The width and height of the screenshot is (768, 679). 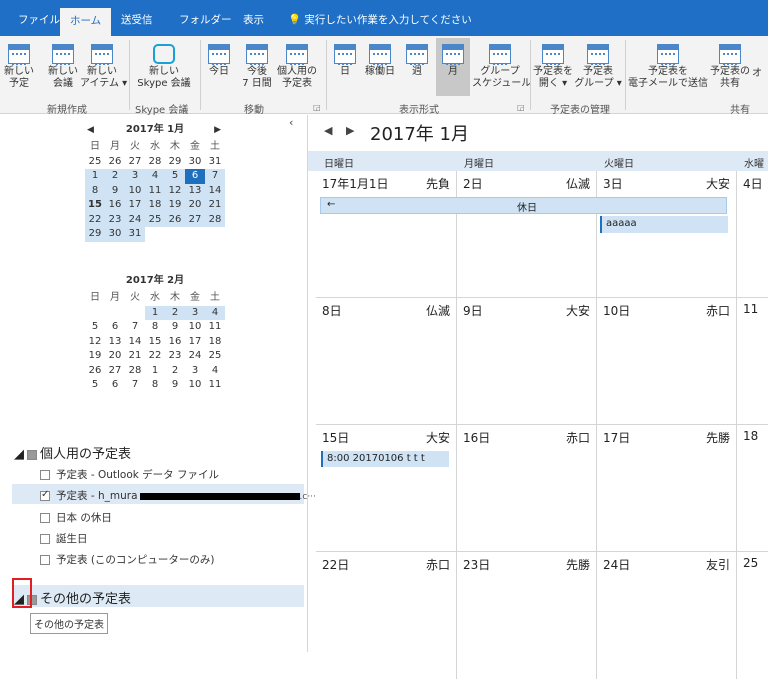 What do you see at coordinates (523, 205) in the screenshot?
I see `holiday-event: ← 休日` at bounding box center [523, 205].